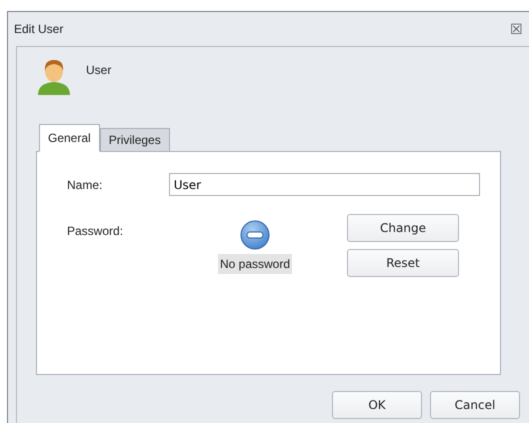 This screenshot has width=529, height=423. What do you see at coordinates (54, 78) in the screenshot?
I see `user-avatar-icon` at bounding box center [54, 78].